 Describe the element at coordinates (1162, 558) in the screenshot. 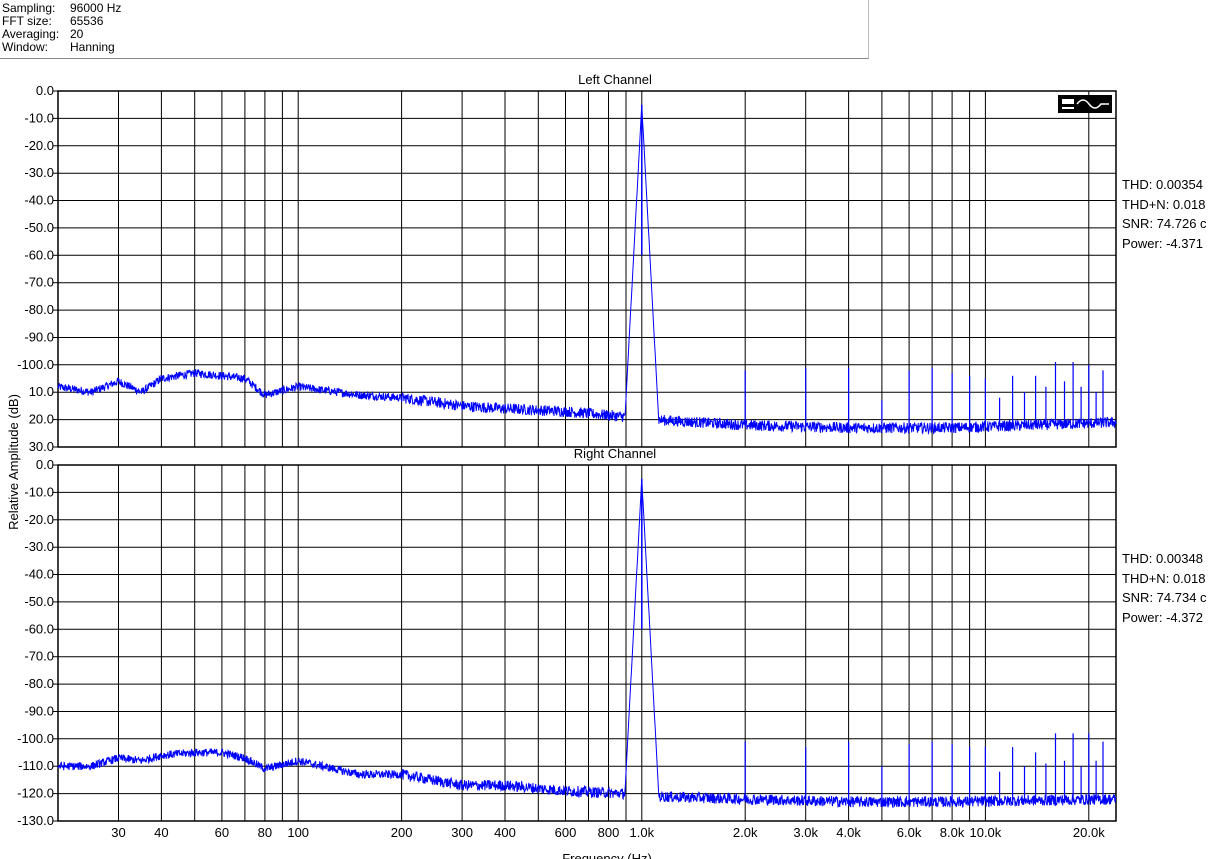

I see `right-thd: THD: 0.00348` at that location.